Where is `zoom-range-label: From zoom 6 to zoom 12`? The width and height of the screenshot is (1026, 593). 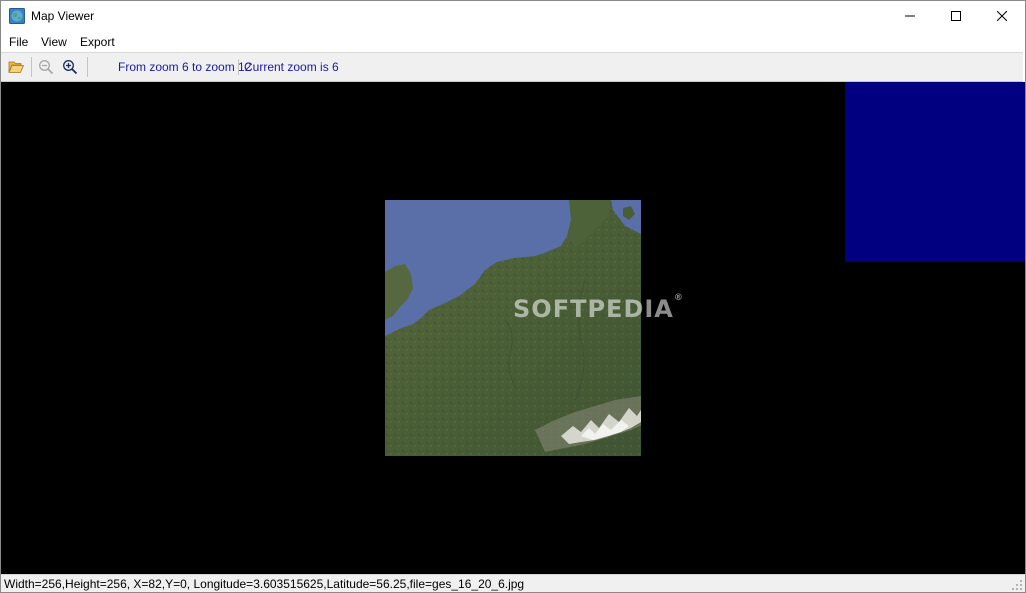 zoom-range-label: From zoom 6 to zoom 12 is located at coordinates (185, 67).